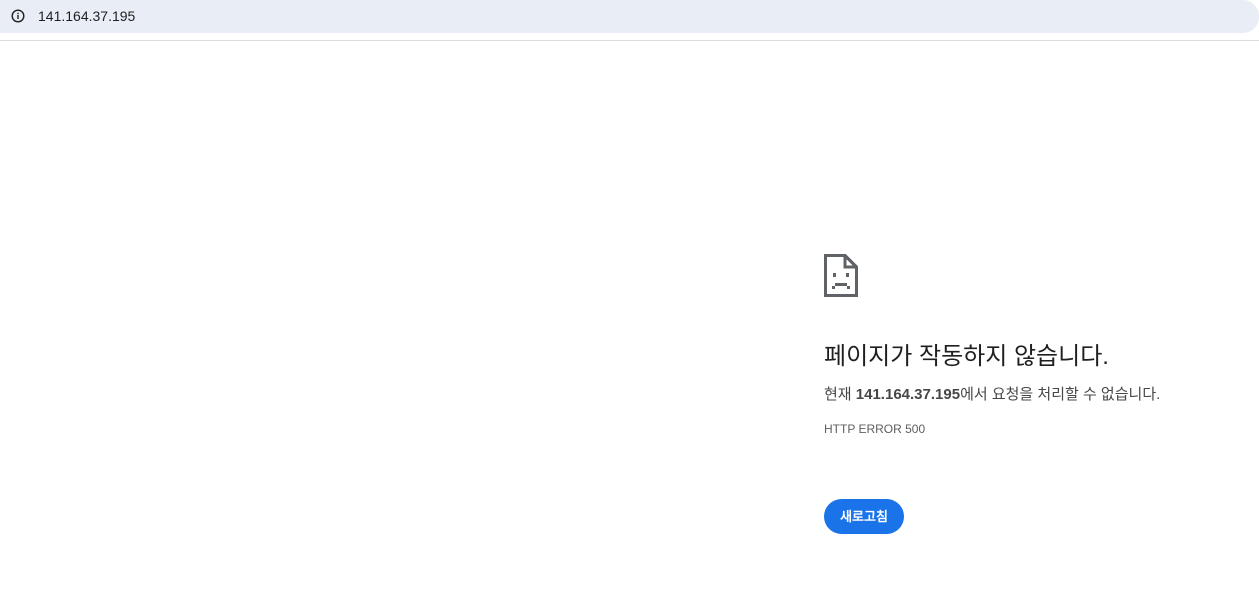 The height and width of the screenshot is (615, 1259). Describe the element at coordinates (966, 356) in the screenshot. I see `error-headline: 페이지가 작동하지 않습니다.` at that location.